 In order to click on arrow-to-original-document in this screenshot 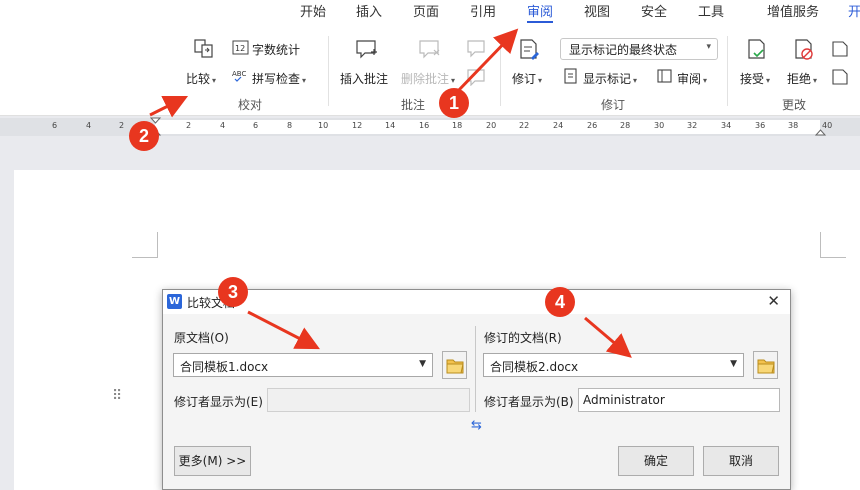, I will do `click(283, 330)`.